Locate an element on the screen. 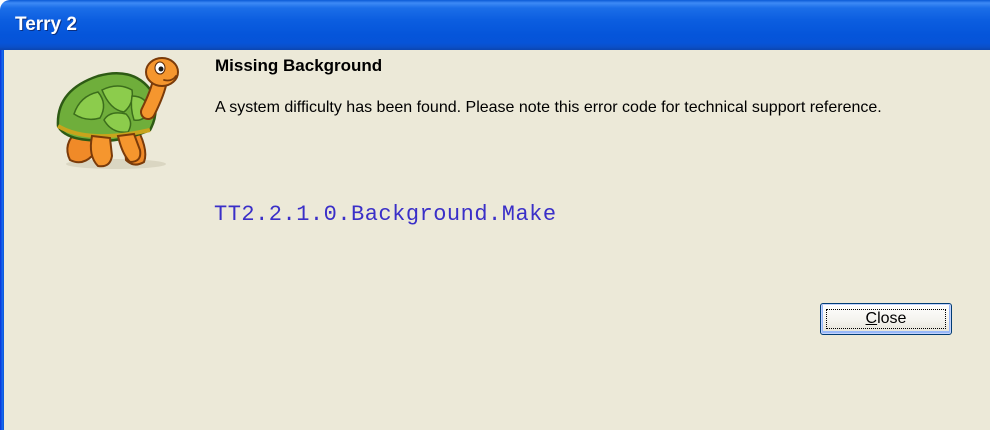 This screenshot has height=430, width=990. window-title: Terry 2 is located at coordinates (46, 24).